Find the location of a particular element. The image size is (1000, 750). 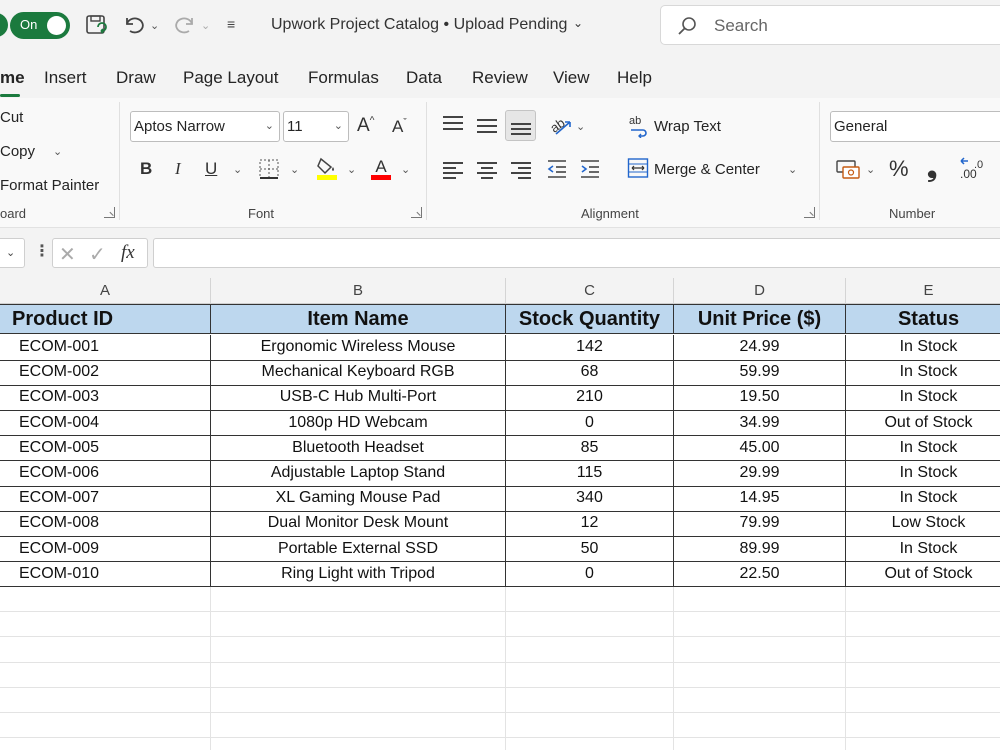

font-color-icon: A is located at coordinates (381, 170).